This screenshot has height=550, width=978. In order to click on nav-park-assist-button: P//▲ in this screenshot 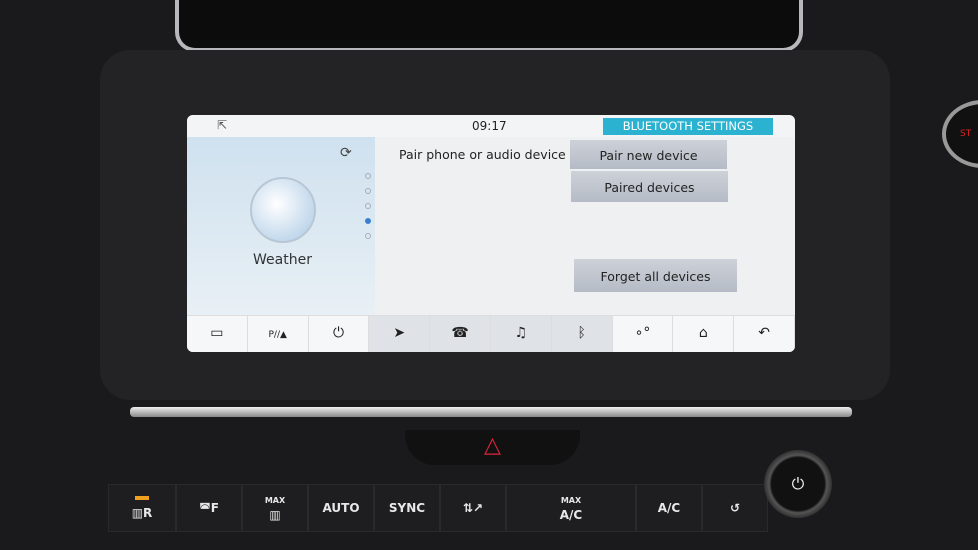, I will do `click(278, 334)`.